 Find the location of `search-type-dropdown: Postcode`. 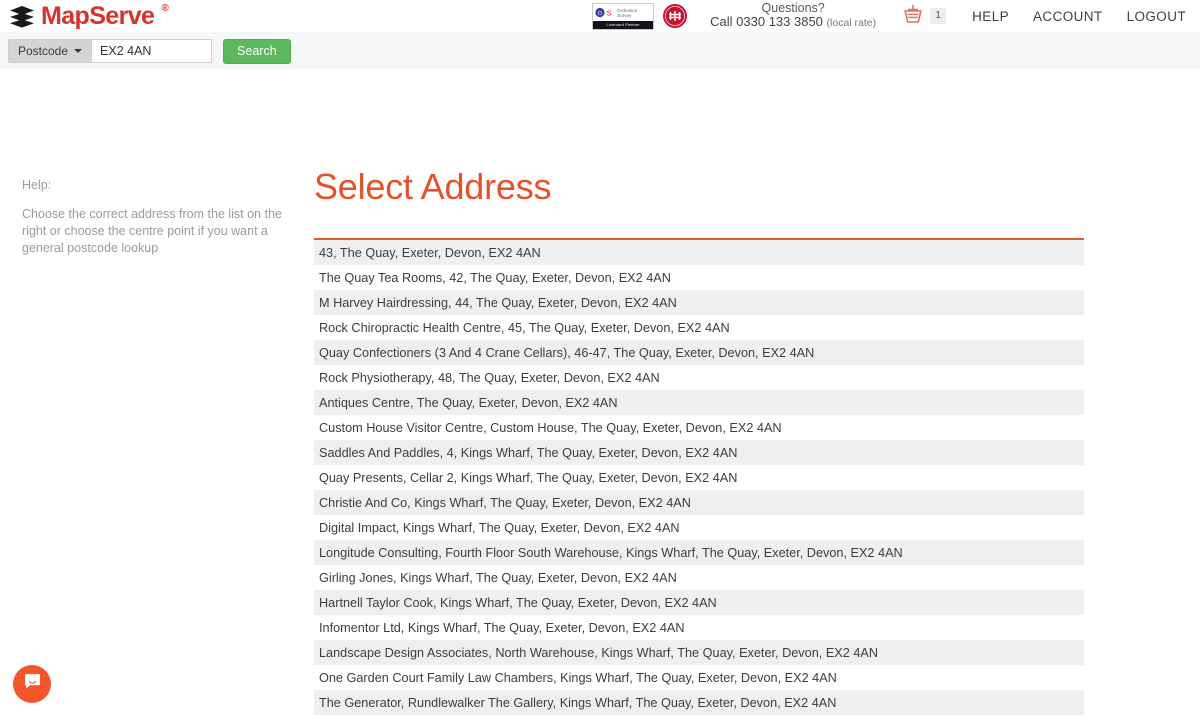

search-type-dropdown: Postcode is located at coordinates (50, 51).